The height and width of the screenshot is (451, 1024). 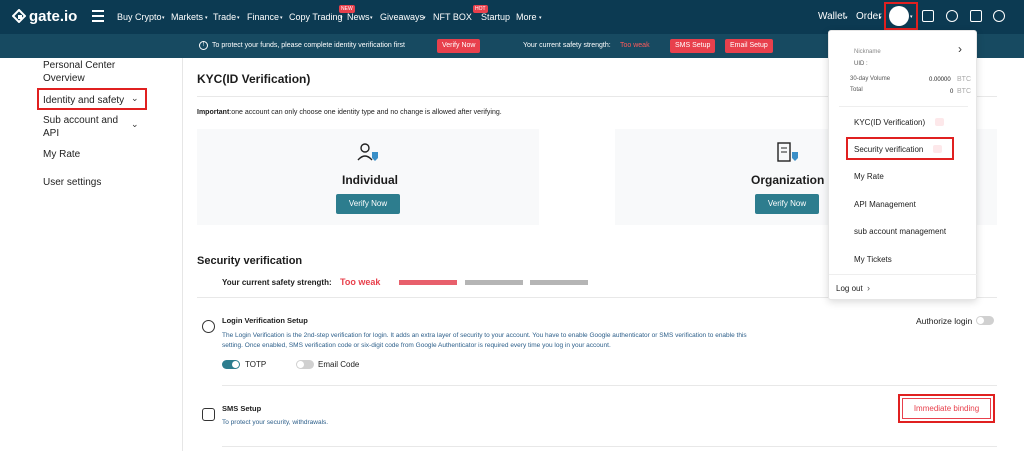 I want to click on email-setup-button: Email Setup, so click(x=749, y=46).